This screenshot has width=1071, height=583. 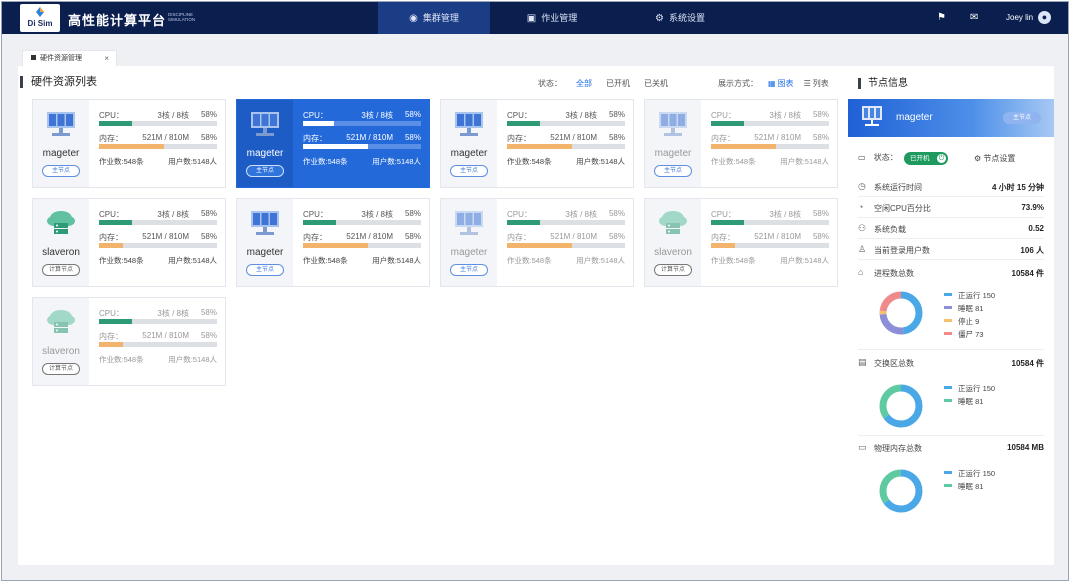 What do you see at coordinates (977, 295) in the screenshot?
I see `legend-label: 正运行 150` at bounding box center [977, 295].